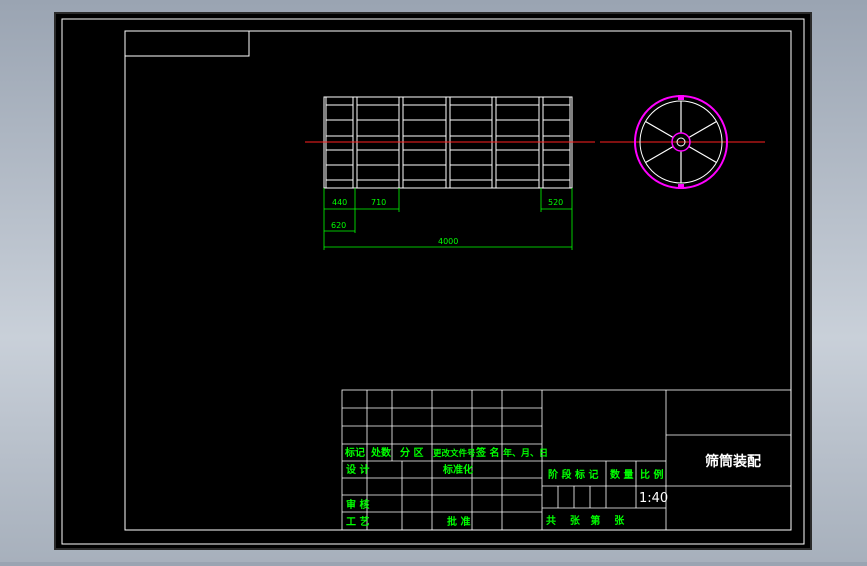 The width and height of the screenshot is (867, 566). What do you see at coordinates (357, 469) in the screenshot?
I see `label-design: 设 计` at bounding box center [357, 469].